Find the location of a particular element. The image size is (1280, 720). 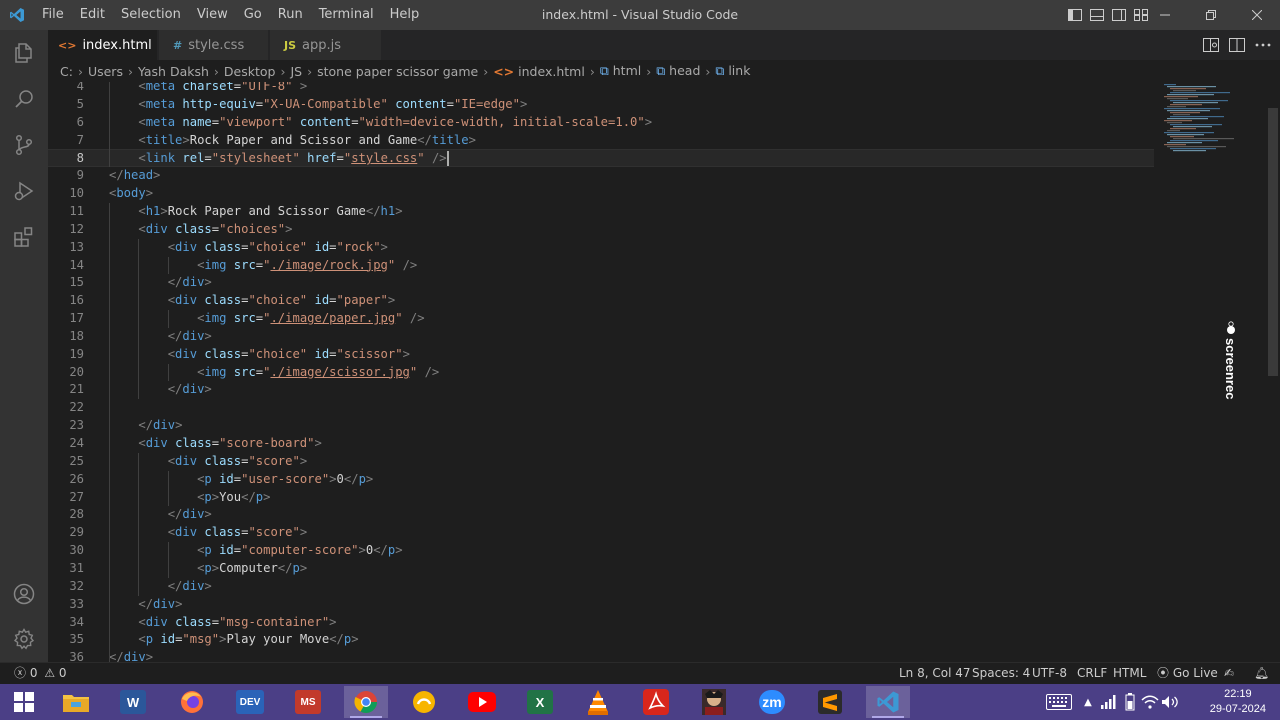

excel-icon: X is located at coordinates (540, 702).